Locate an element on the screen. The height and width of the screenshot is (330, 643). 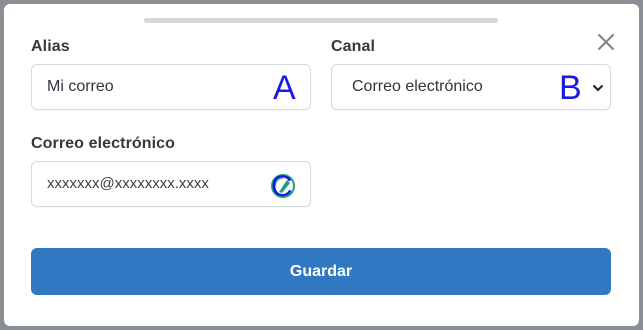
alias-value: Mi correo is located at coordinates (80, 86).